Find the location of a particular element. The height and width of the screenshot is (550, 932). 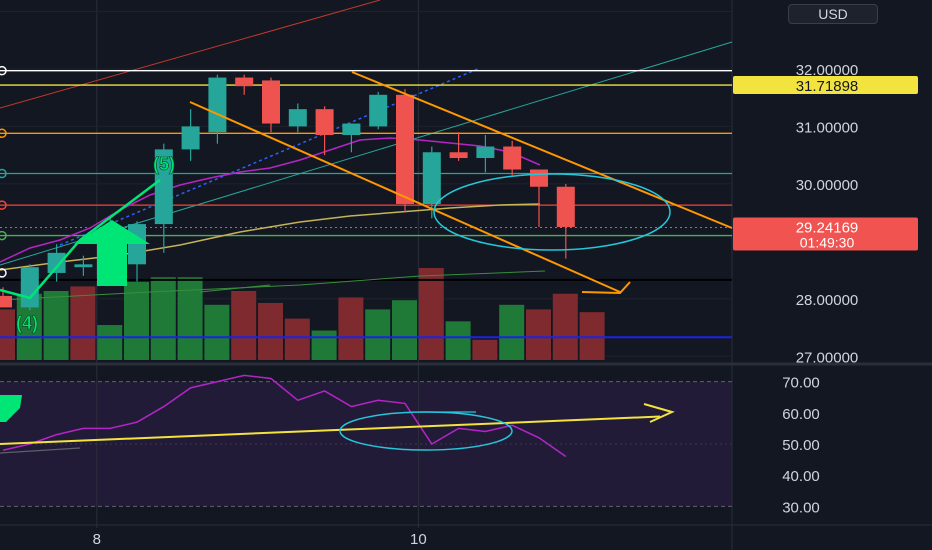

rsi-axis-tick: 30.00 is located at coordinates (801, 507).